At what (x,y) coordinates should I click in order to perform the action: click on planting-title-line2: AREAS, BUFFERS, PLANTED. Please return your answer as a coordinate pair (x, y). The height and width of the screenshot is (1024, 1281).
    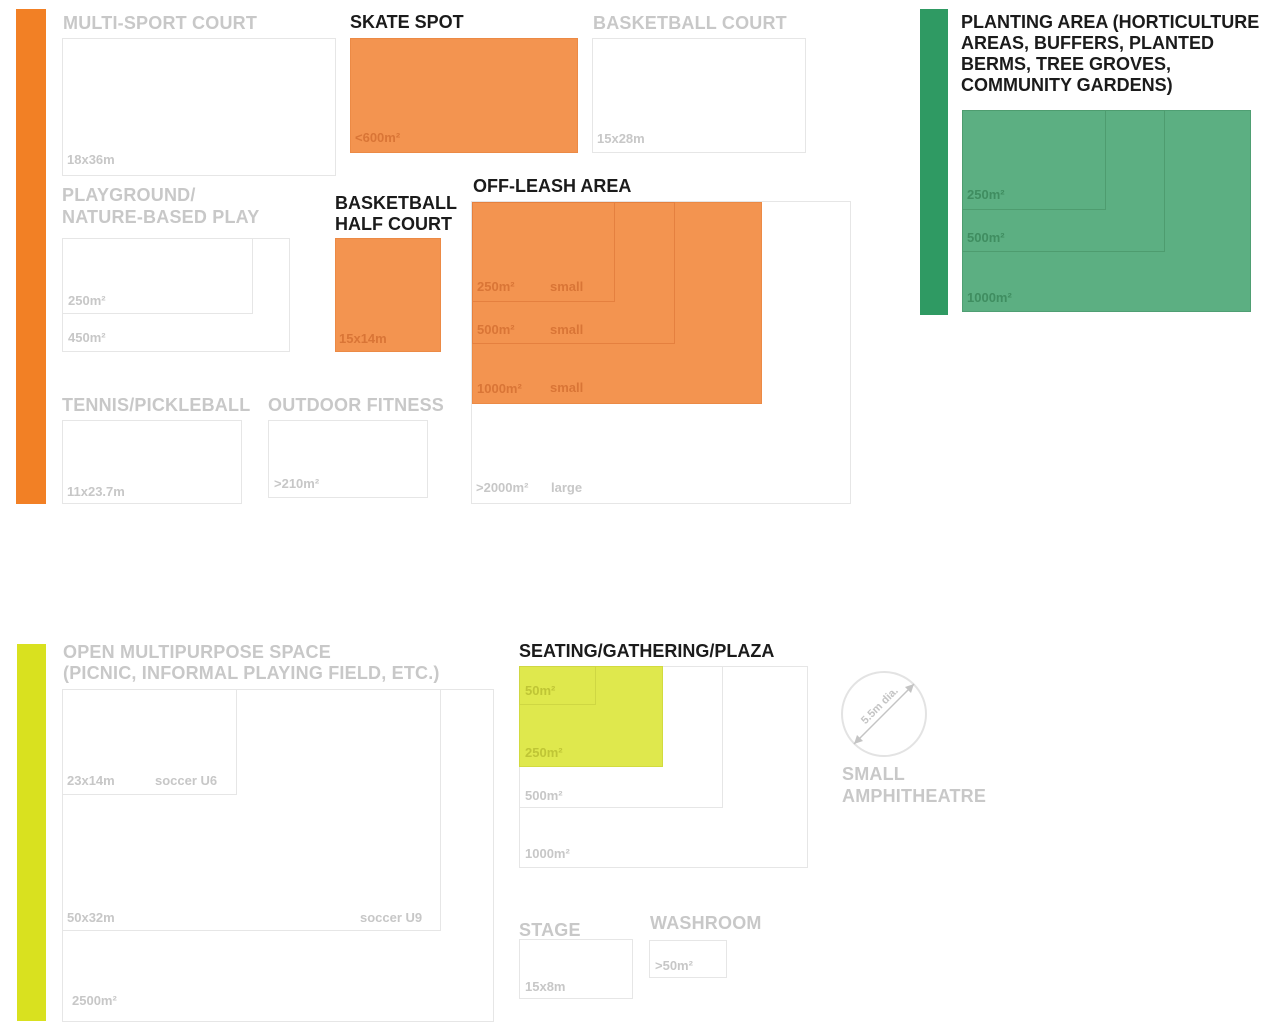
    Looking at the image, I should click on (1088, 43).